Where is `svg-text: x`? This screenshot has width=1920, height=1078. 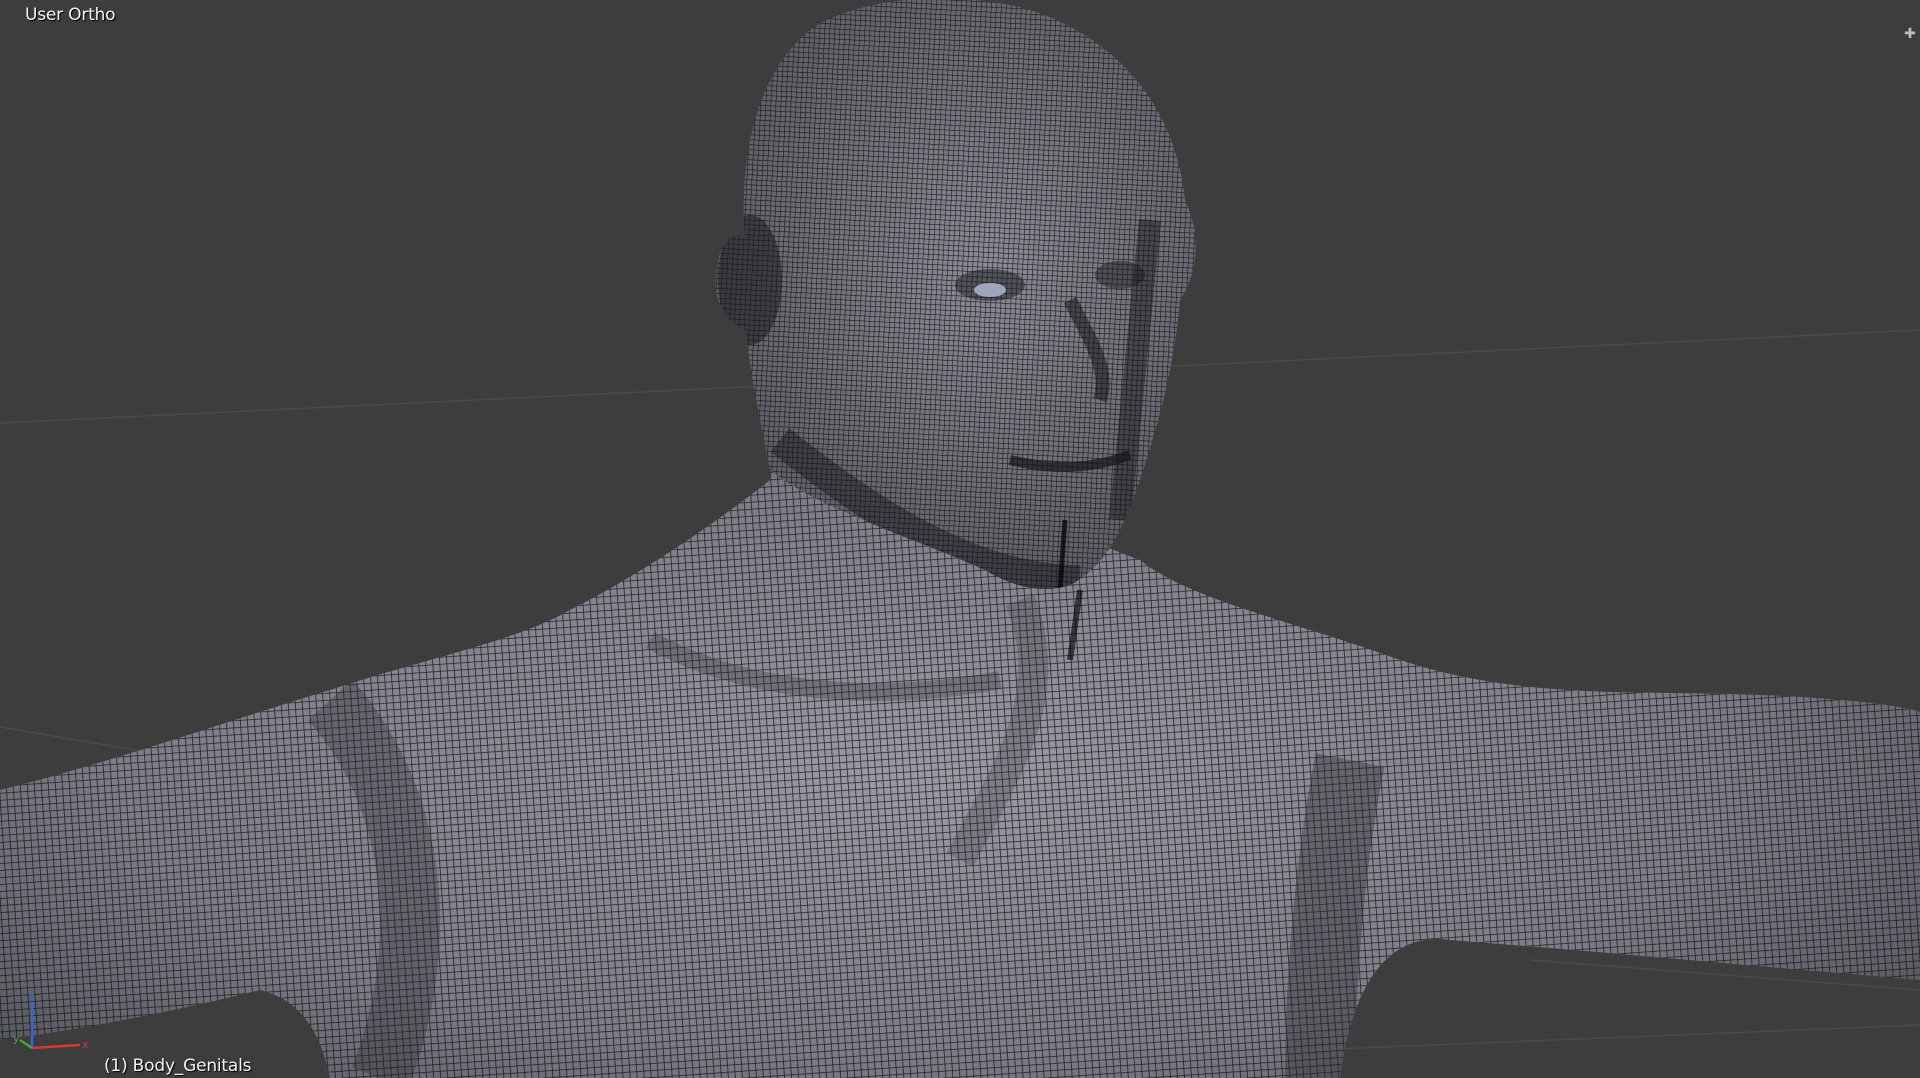 svg-text: x is located at coordinates (85, 1044).